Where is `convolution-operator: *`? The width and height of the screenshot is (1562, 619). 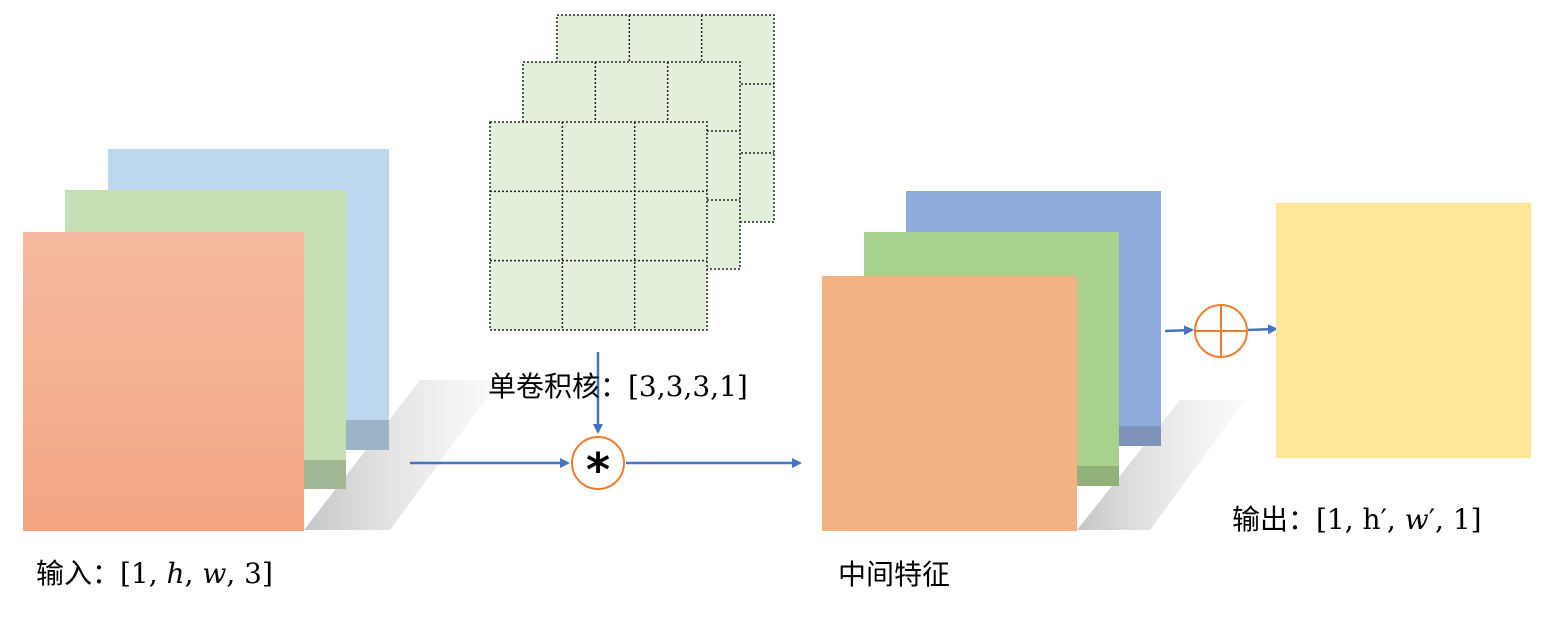
convolution-operator: * is located at coordinates (598, 466).